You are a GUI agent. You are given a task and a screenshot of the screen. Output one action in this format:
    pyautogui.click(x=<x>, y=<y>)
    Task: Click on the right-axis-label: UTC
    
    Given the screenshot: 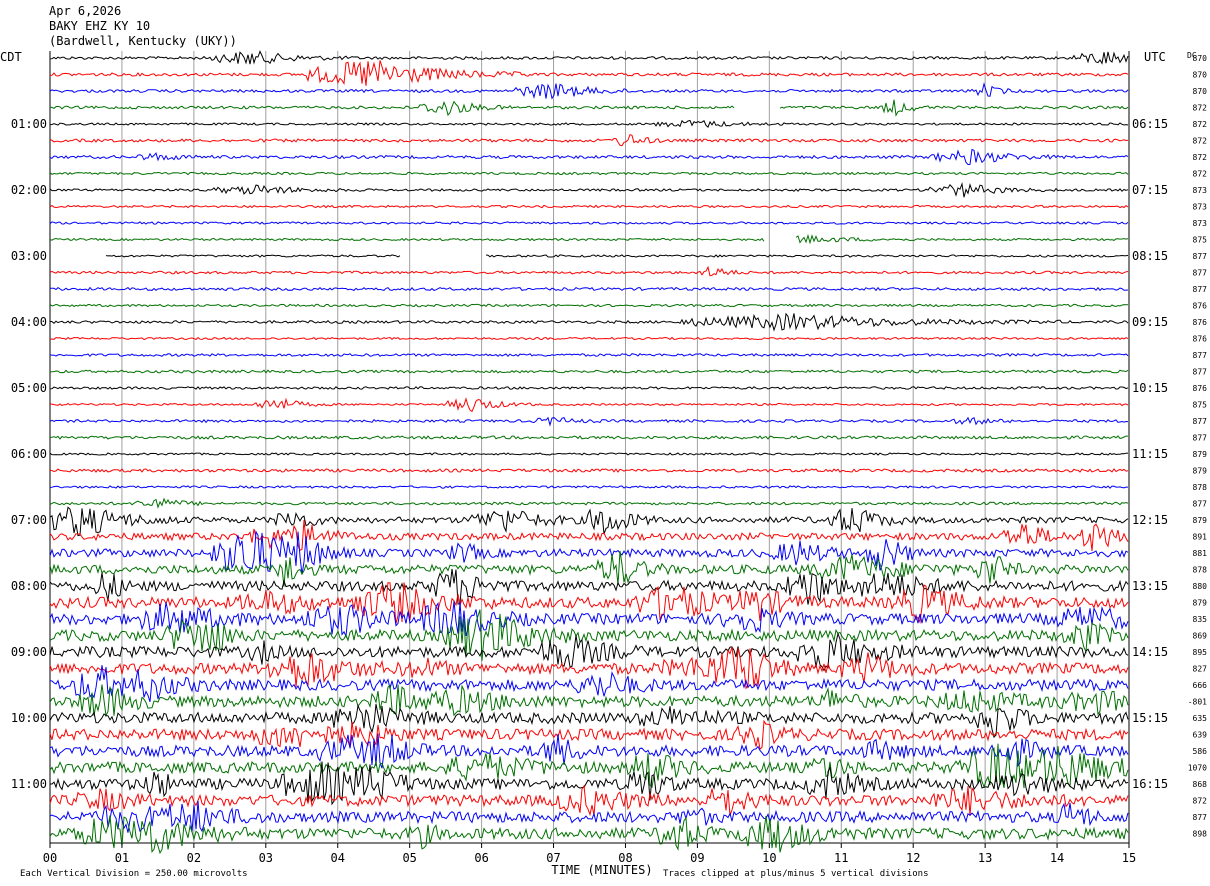 What is the action you would take?
    pyautogui.click(x=1155, y=57)
    